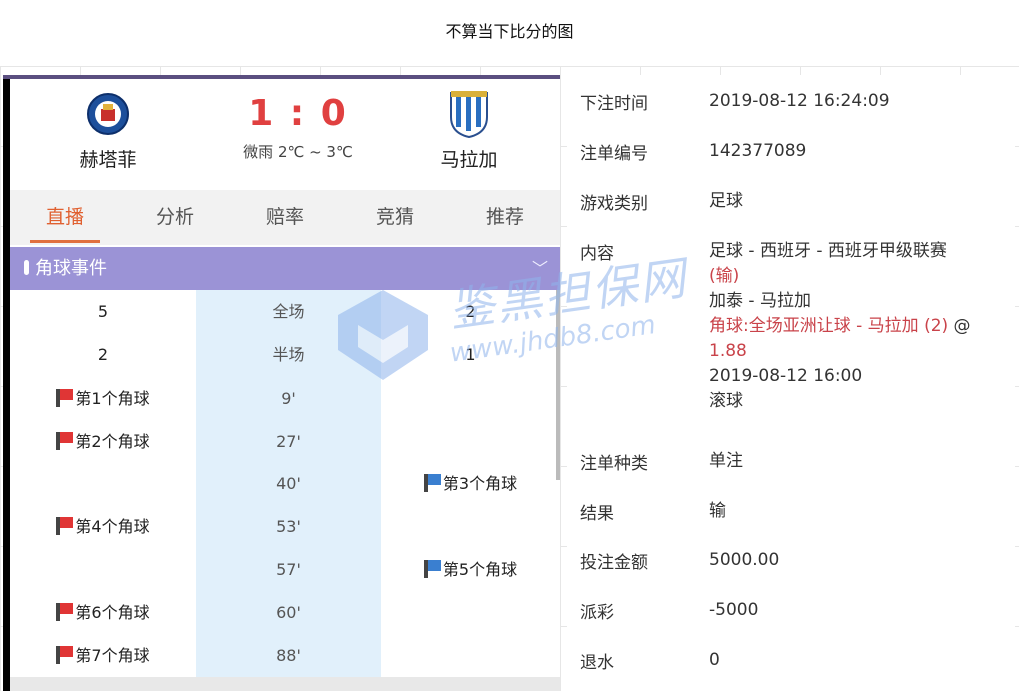 The height and width of the screenshot is (691, 1019). Describe the element at coordinates (103, 311) in the screenshot. I see `home-corner-count: 5` at that location.